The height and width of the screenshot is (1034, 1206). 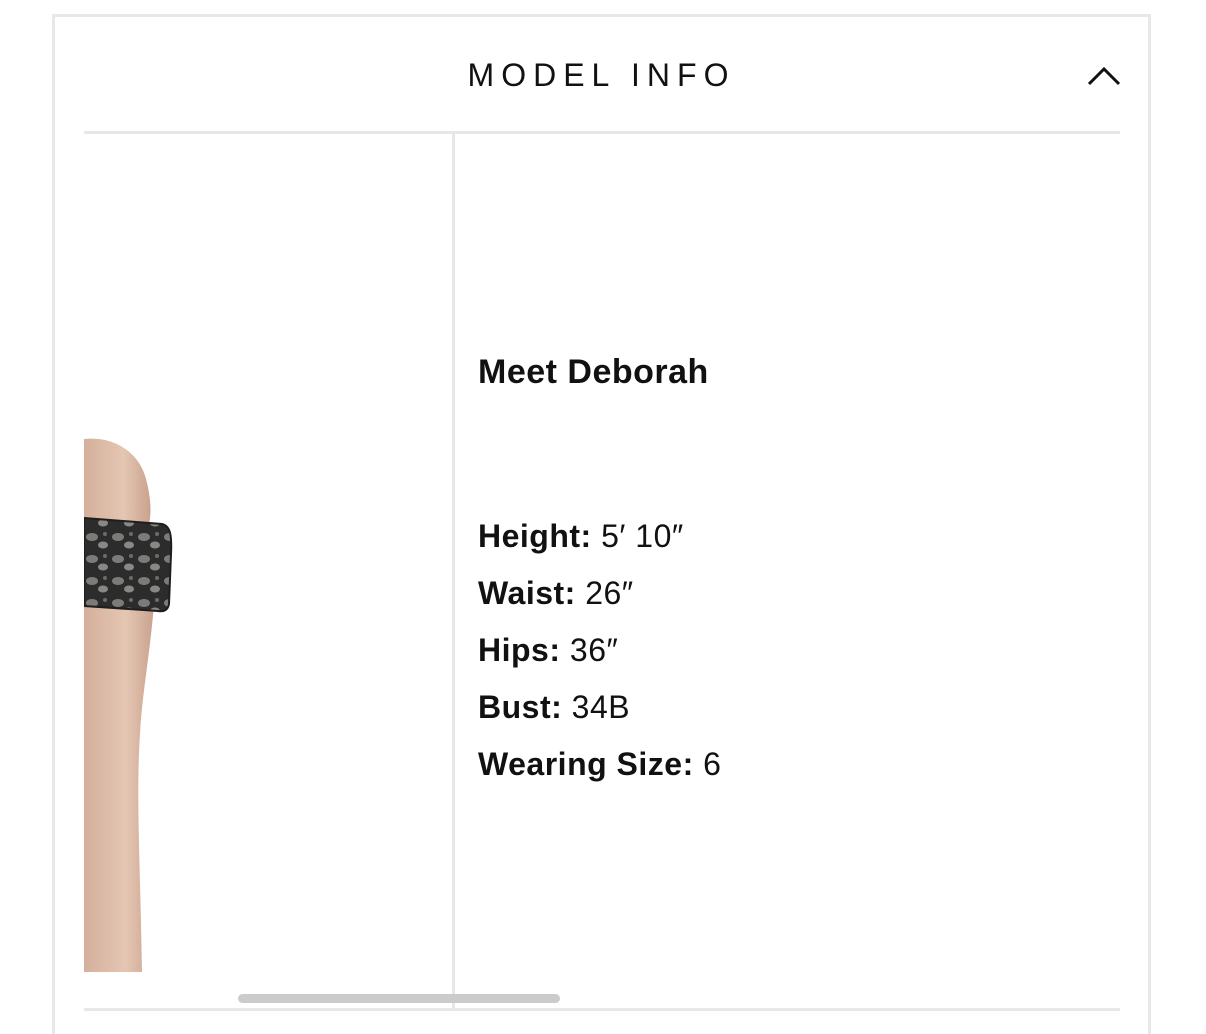 I want to click on stat-value: 36″, so click(x=594, y=650).